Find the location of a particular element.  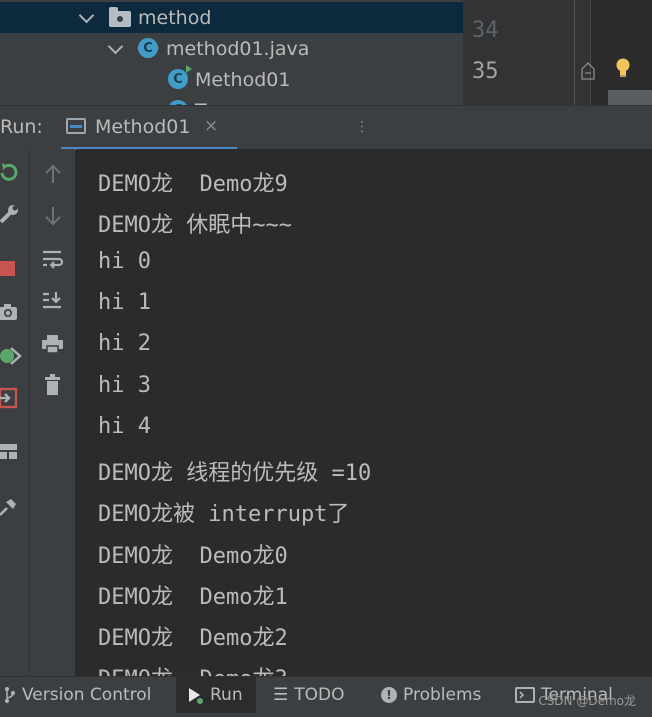

pin-icon is located at coordinates (10, 506).